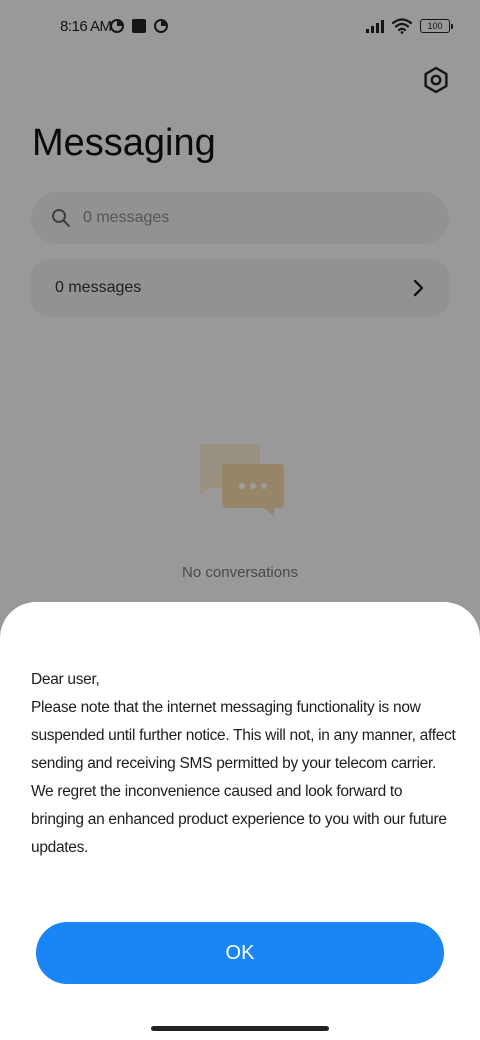 This screenshot has width=480, height=1040. What do you see at coordinates (240, 953) in the screenshot?
I see `ok-button: OK` at bounding box center [240, 953].